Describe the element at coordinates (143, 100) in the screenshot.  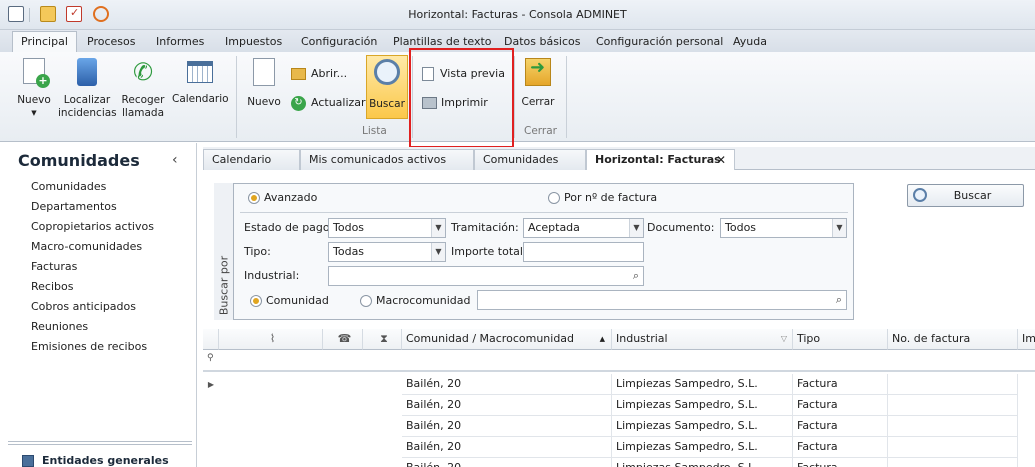
I see `recoger-label: Recoger` at that location.